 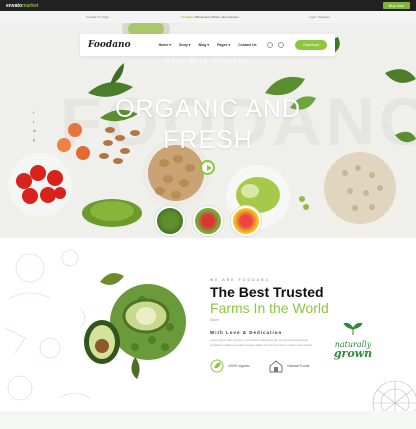 What do you see at coordinates (298, 366) in the screenshot?
I see `feature-natural-label: Natural Foods` at bounding box center [298, 366].